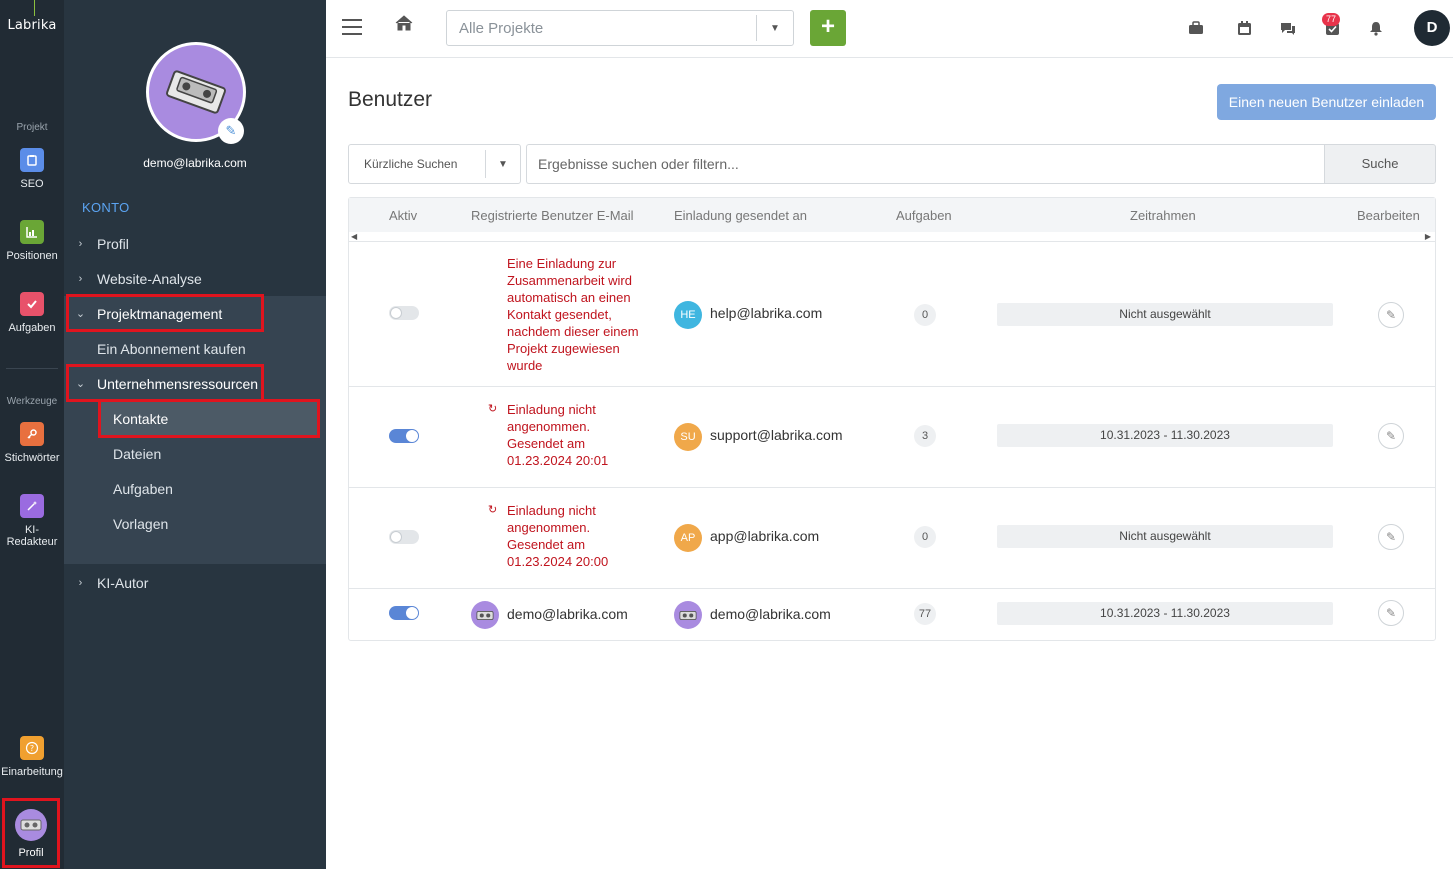 Image resolution: width=1453 pixels, height=869 pixels. I want to click on sidebar-section-konto: KONTO, so click(106, 207).